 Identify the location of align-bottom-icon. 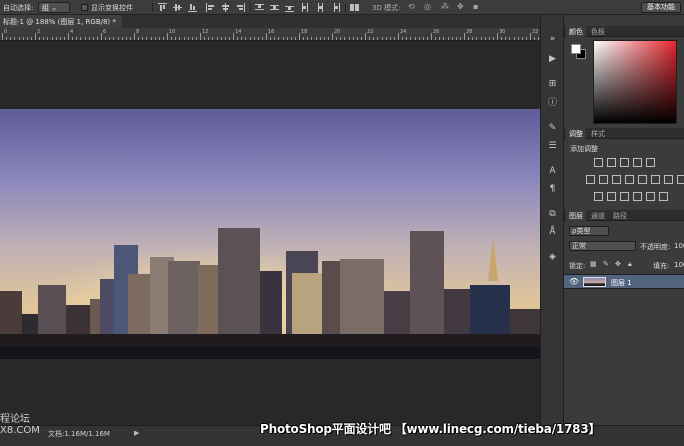
(192, 7).